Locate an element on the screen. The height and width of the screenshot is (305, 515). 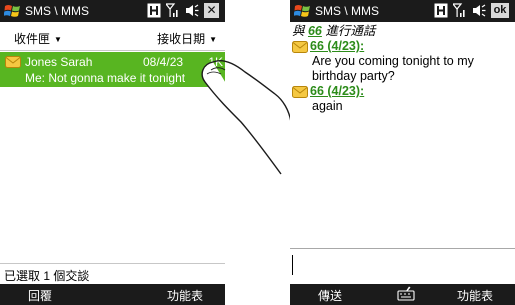
softkey-bar: 傳送 功能表 is located at coordinates (402, 294).